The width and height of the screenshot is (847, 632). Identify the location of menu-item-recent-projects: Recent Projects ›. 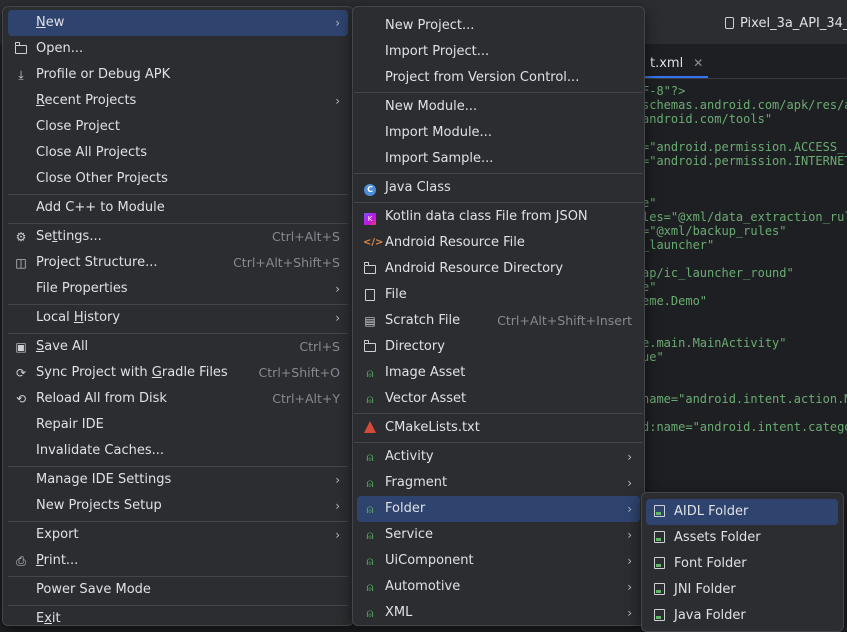
(178, 101).